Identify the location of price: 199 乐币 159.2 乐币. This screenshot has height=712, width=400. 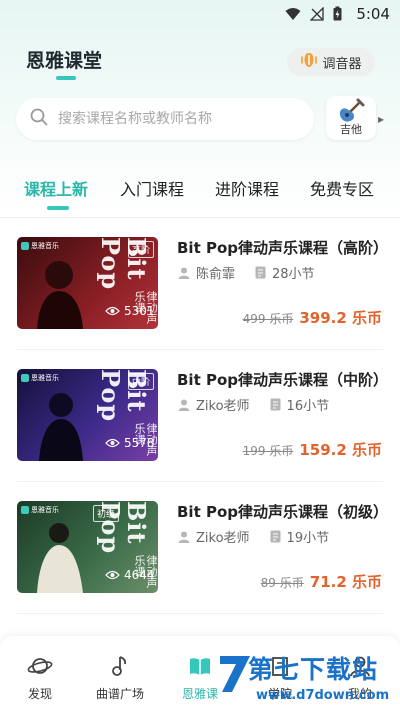
(312, 449).